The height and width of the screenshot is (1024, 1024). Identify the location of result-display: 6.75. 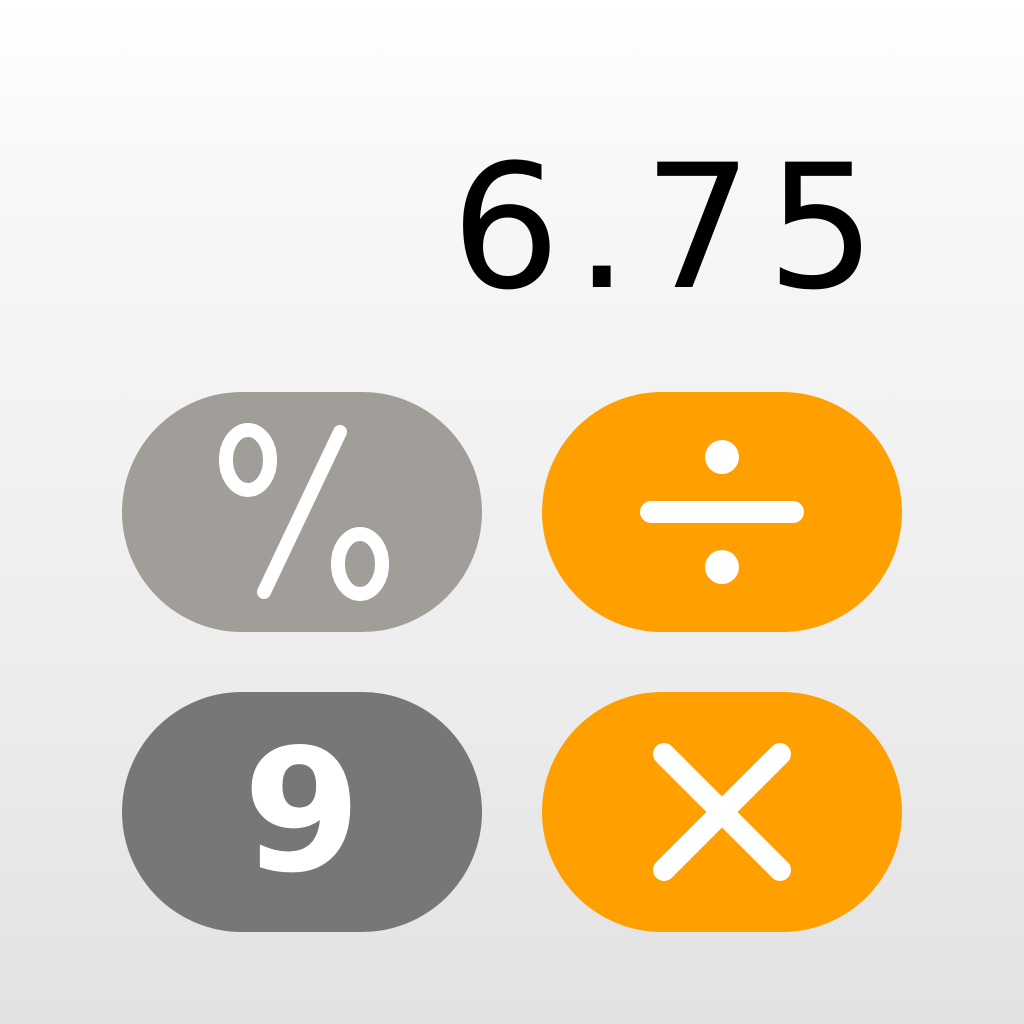
(670, 227).